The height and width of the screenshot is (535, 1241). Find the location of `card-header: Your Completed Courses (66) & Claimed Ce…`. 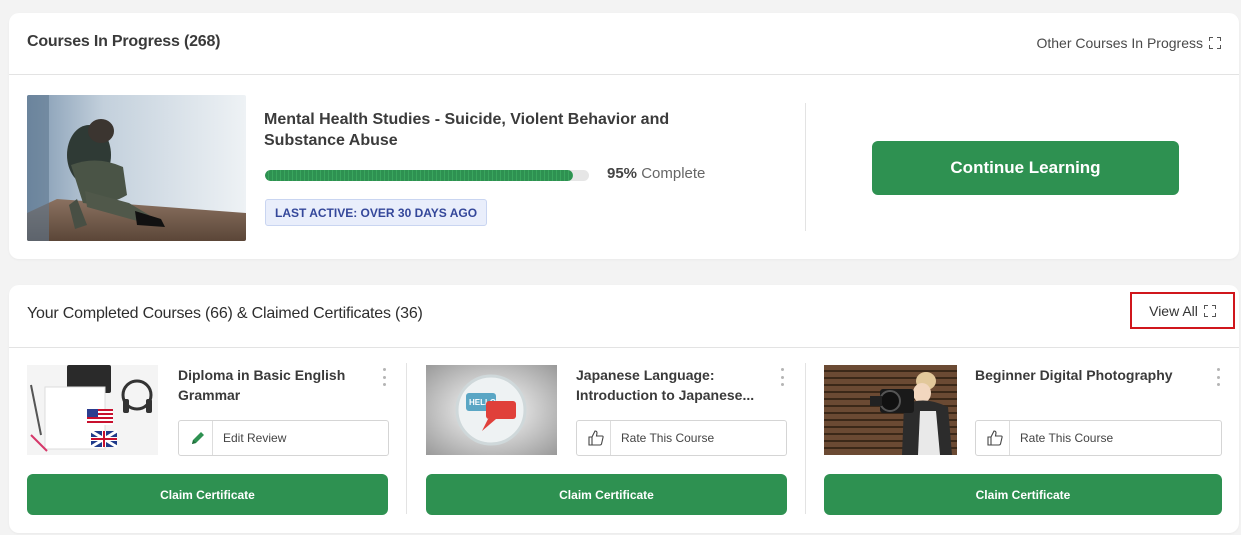

card-header: Your Completed Courses (66) & Claimed Ce… is located at coordinates (624, 316).